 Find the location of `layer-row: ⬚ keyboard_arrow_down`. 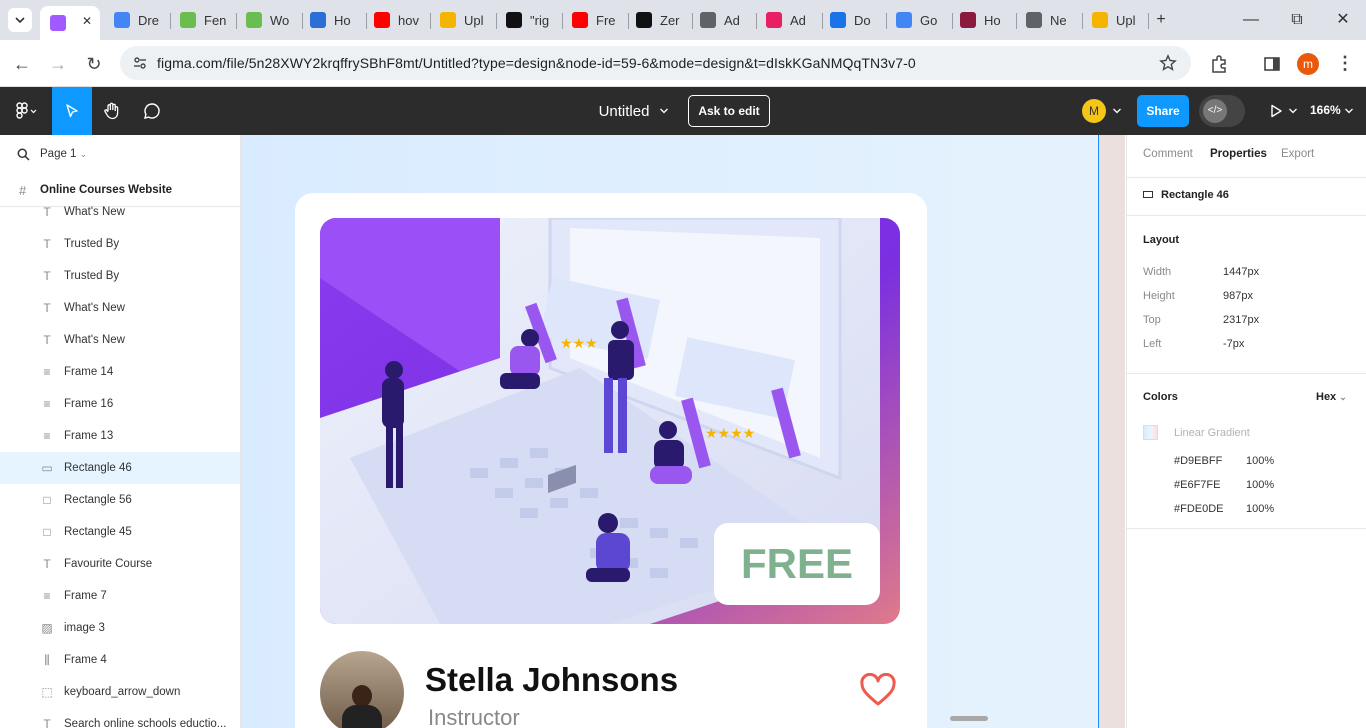

layer-row: ⬚ keyboard_arrow_down is located at coordinates (120, 692).